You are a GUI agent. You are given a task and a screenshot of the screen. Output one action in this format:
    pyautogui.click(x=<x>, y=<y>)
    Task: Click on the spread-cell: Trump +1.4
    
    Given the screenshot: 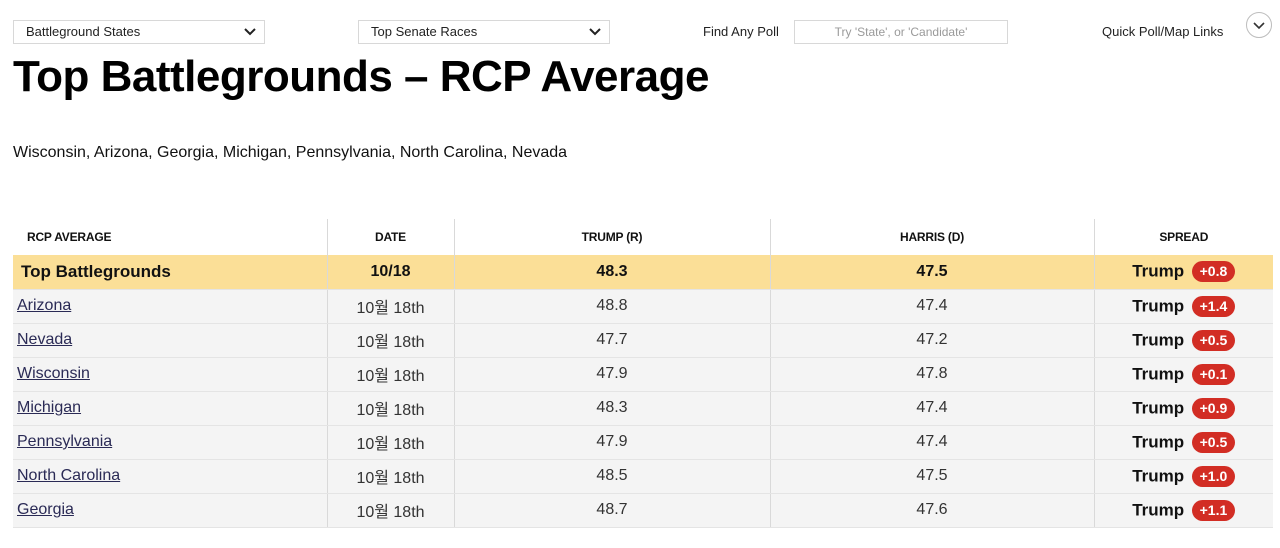 What is the action you would take?
    pyautogui.click(x=1183, y=306)
    